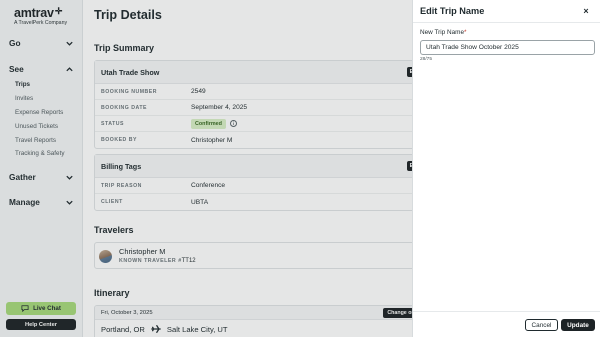 The width and height of the screenshot is (600, 337). I want to click on required-mark: *, so click(465, 32).